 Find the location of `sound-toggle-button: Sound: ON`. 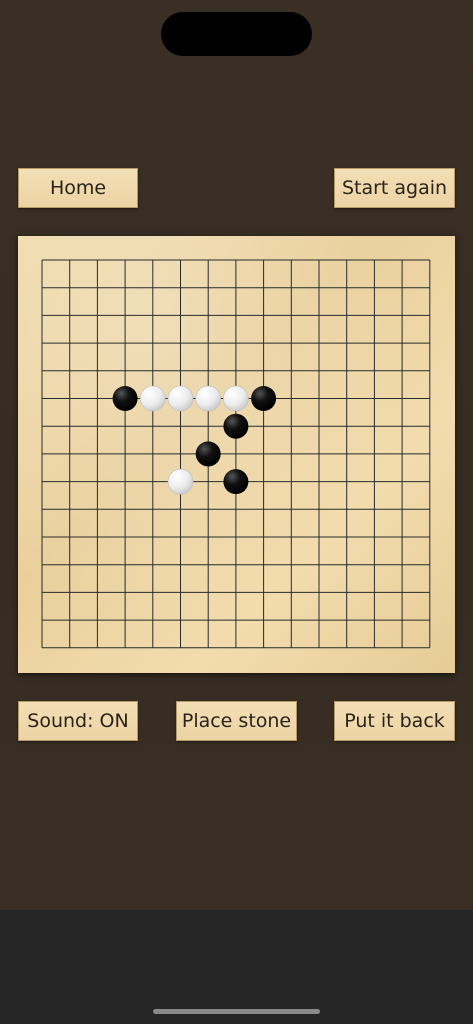

sound-toggle-button: Sound: ON is located at coordinates (78, 721).